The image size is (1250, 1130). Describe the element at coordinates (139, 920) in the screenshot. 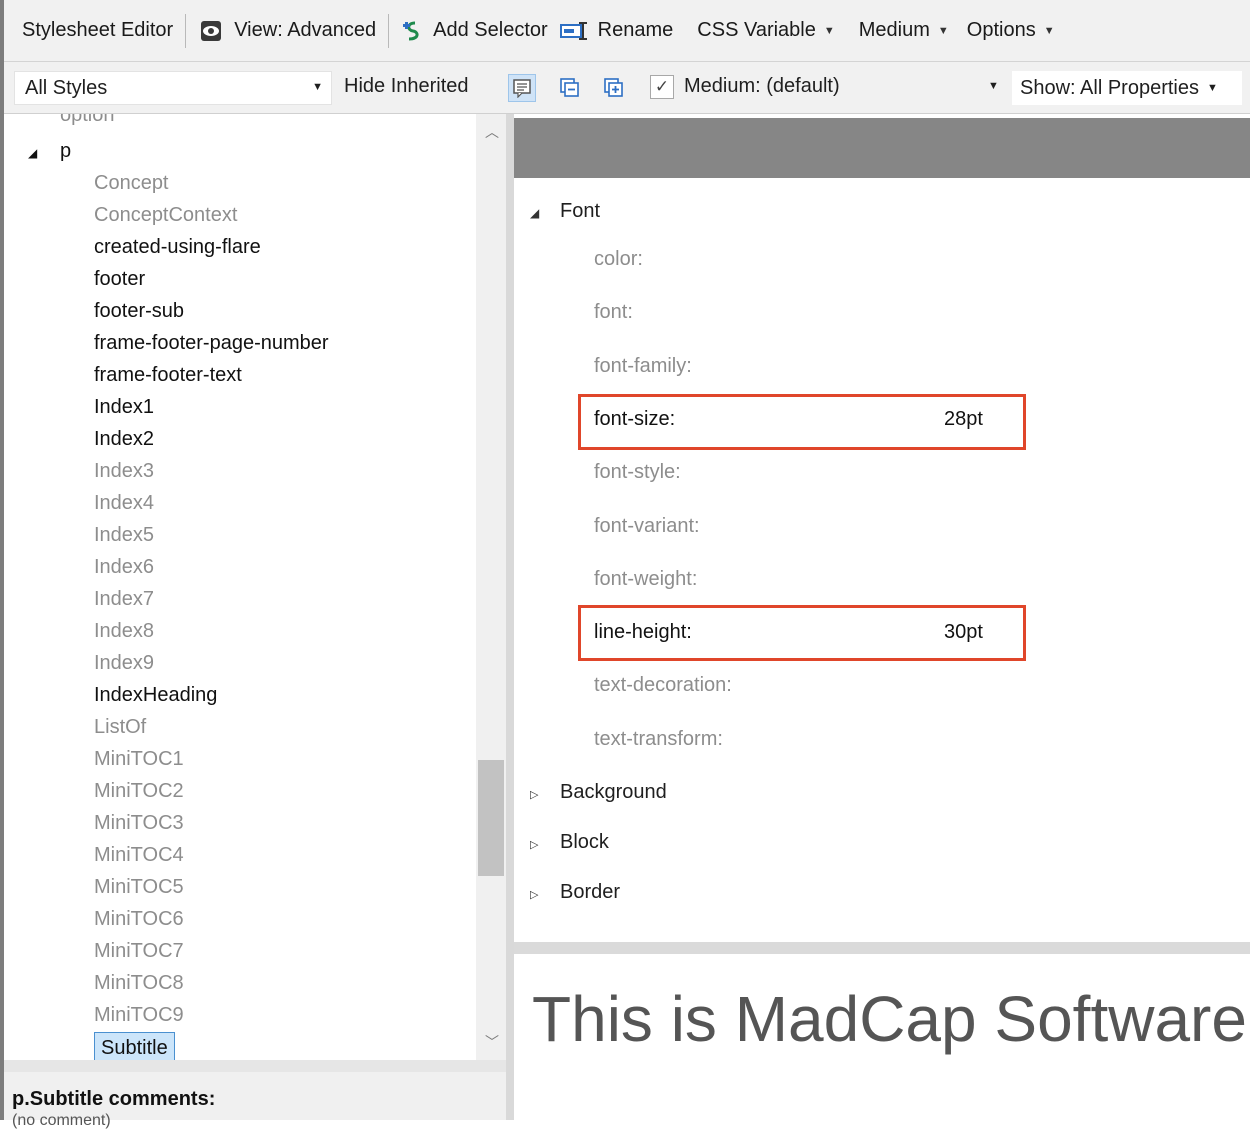

I see `tree-item: MiniTOC6` at that location.